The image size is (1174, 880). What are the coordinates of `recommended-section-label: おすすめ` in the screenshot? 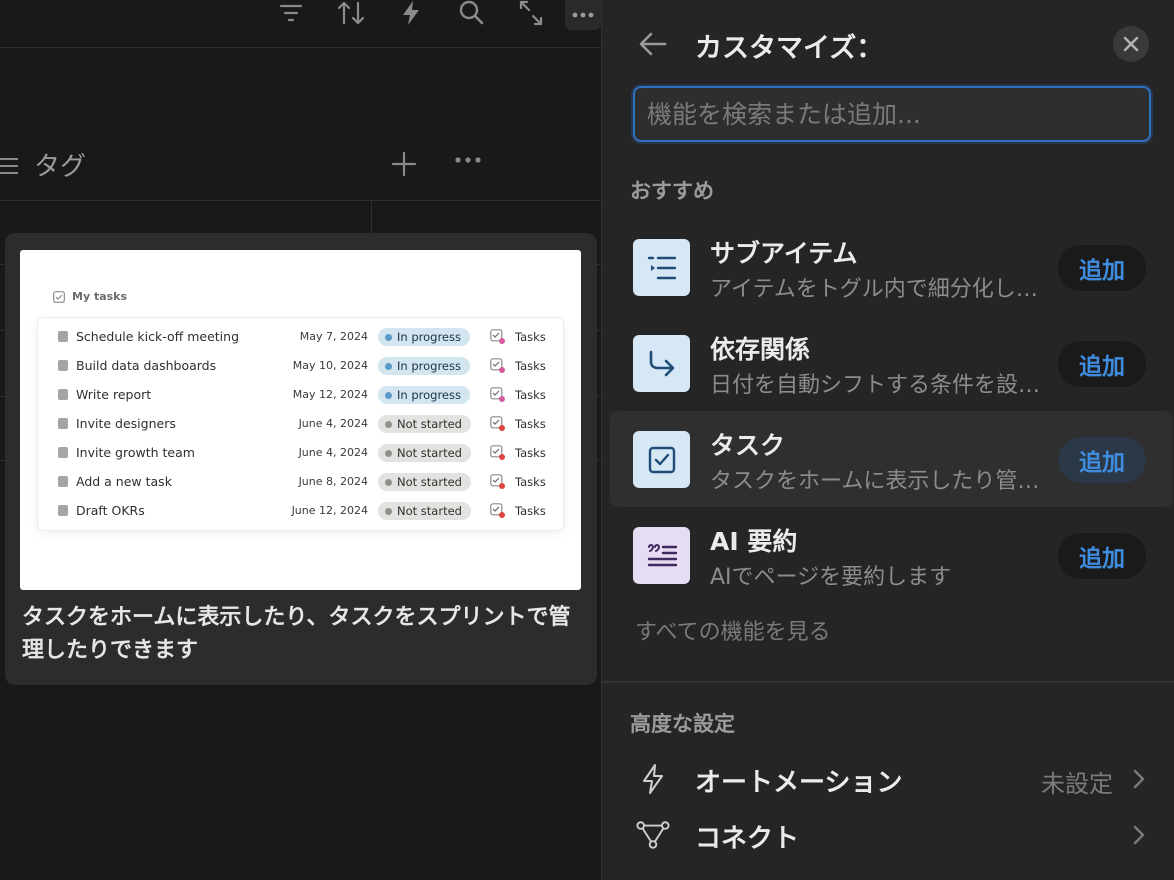 It's located at (672, 191).